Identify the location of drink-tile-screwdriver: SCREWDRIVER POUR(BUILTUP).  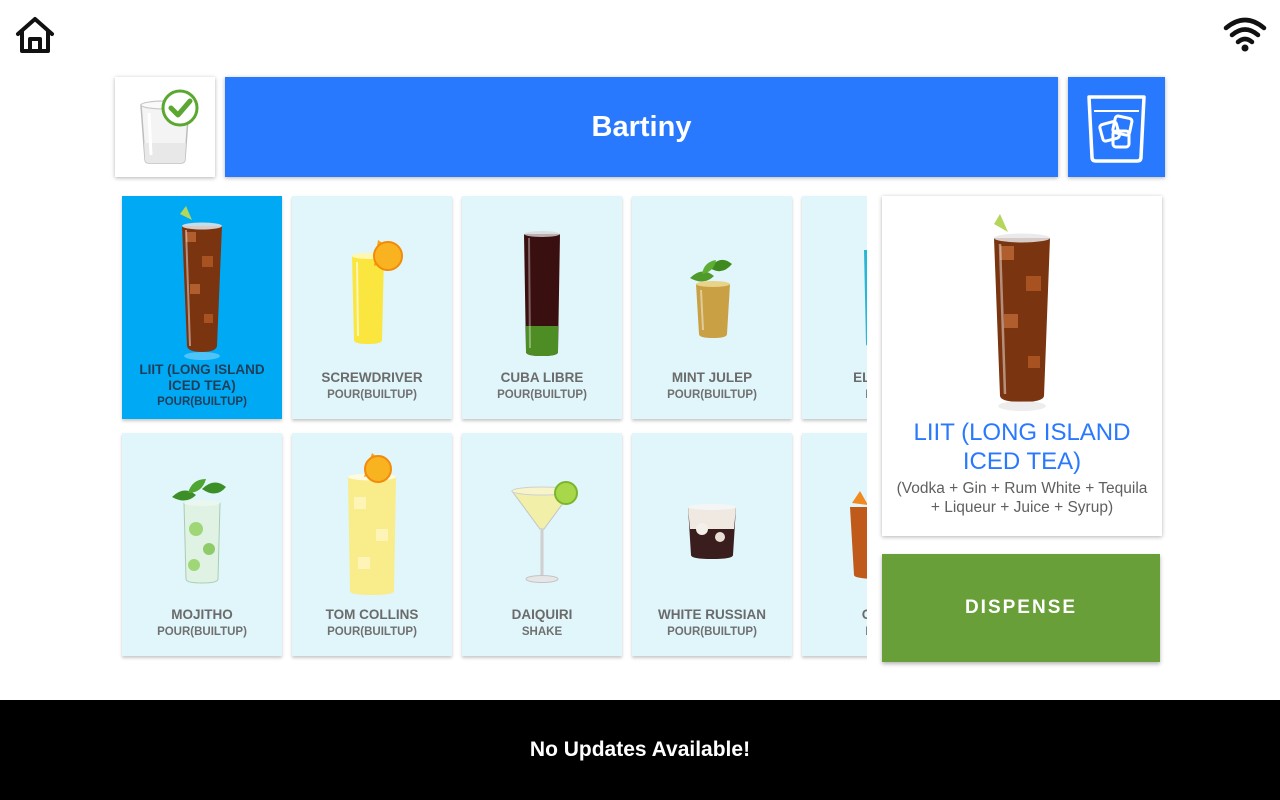
(372, 307).